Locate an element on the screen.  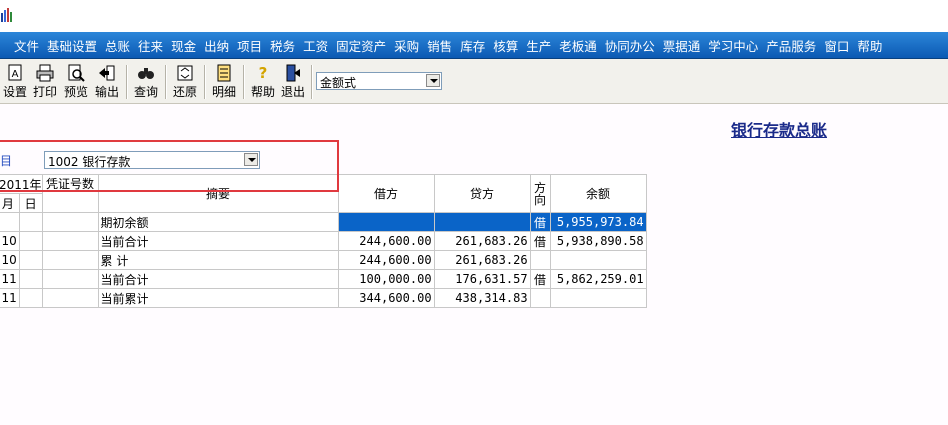
table-row: 10 累 计 244,600.00 261,683.26 is located at coordinates (323, 260).